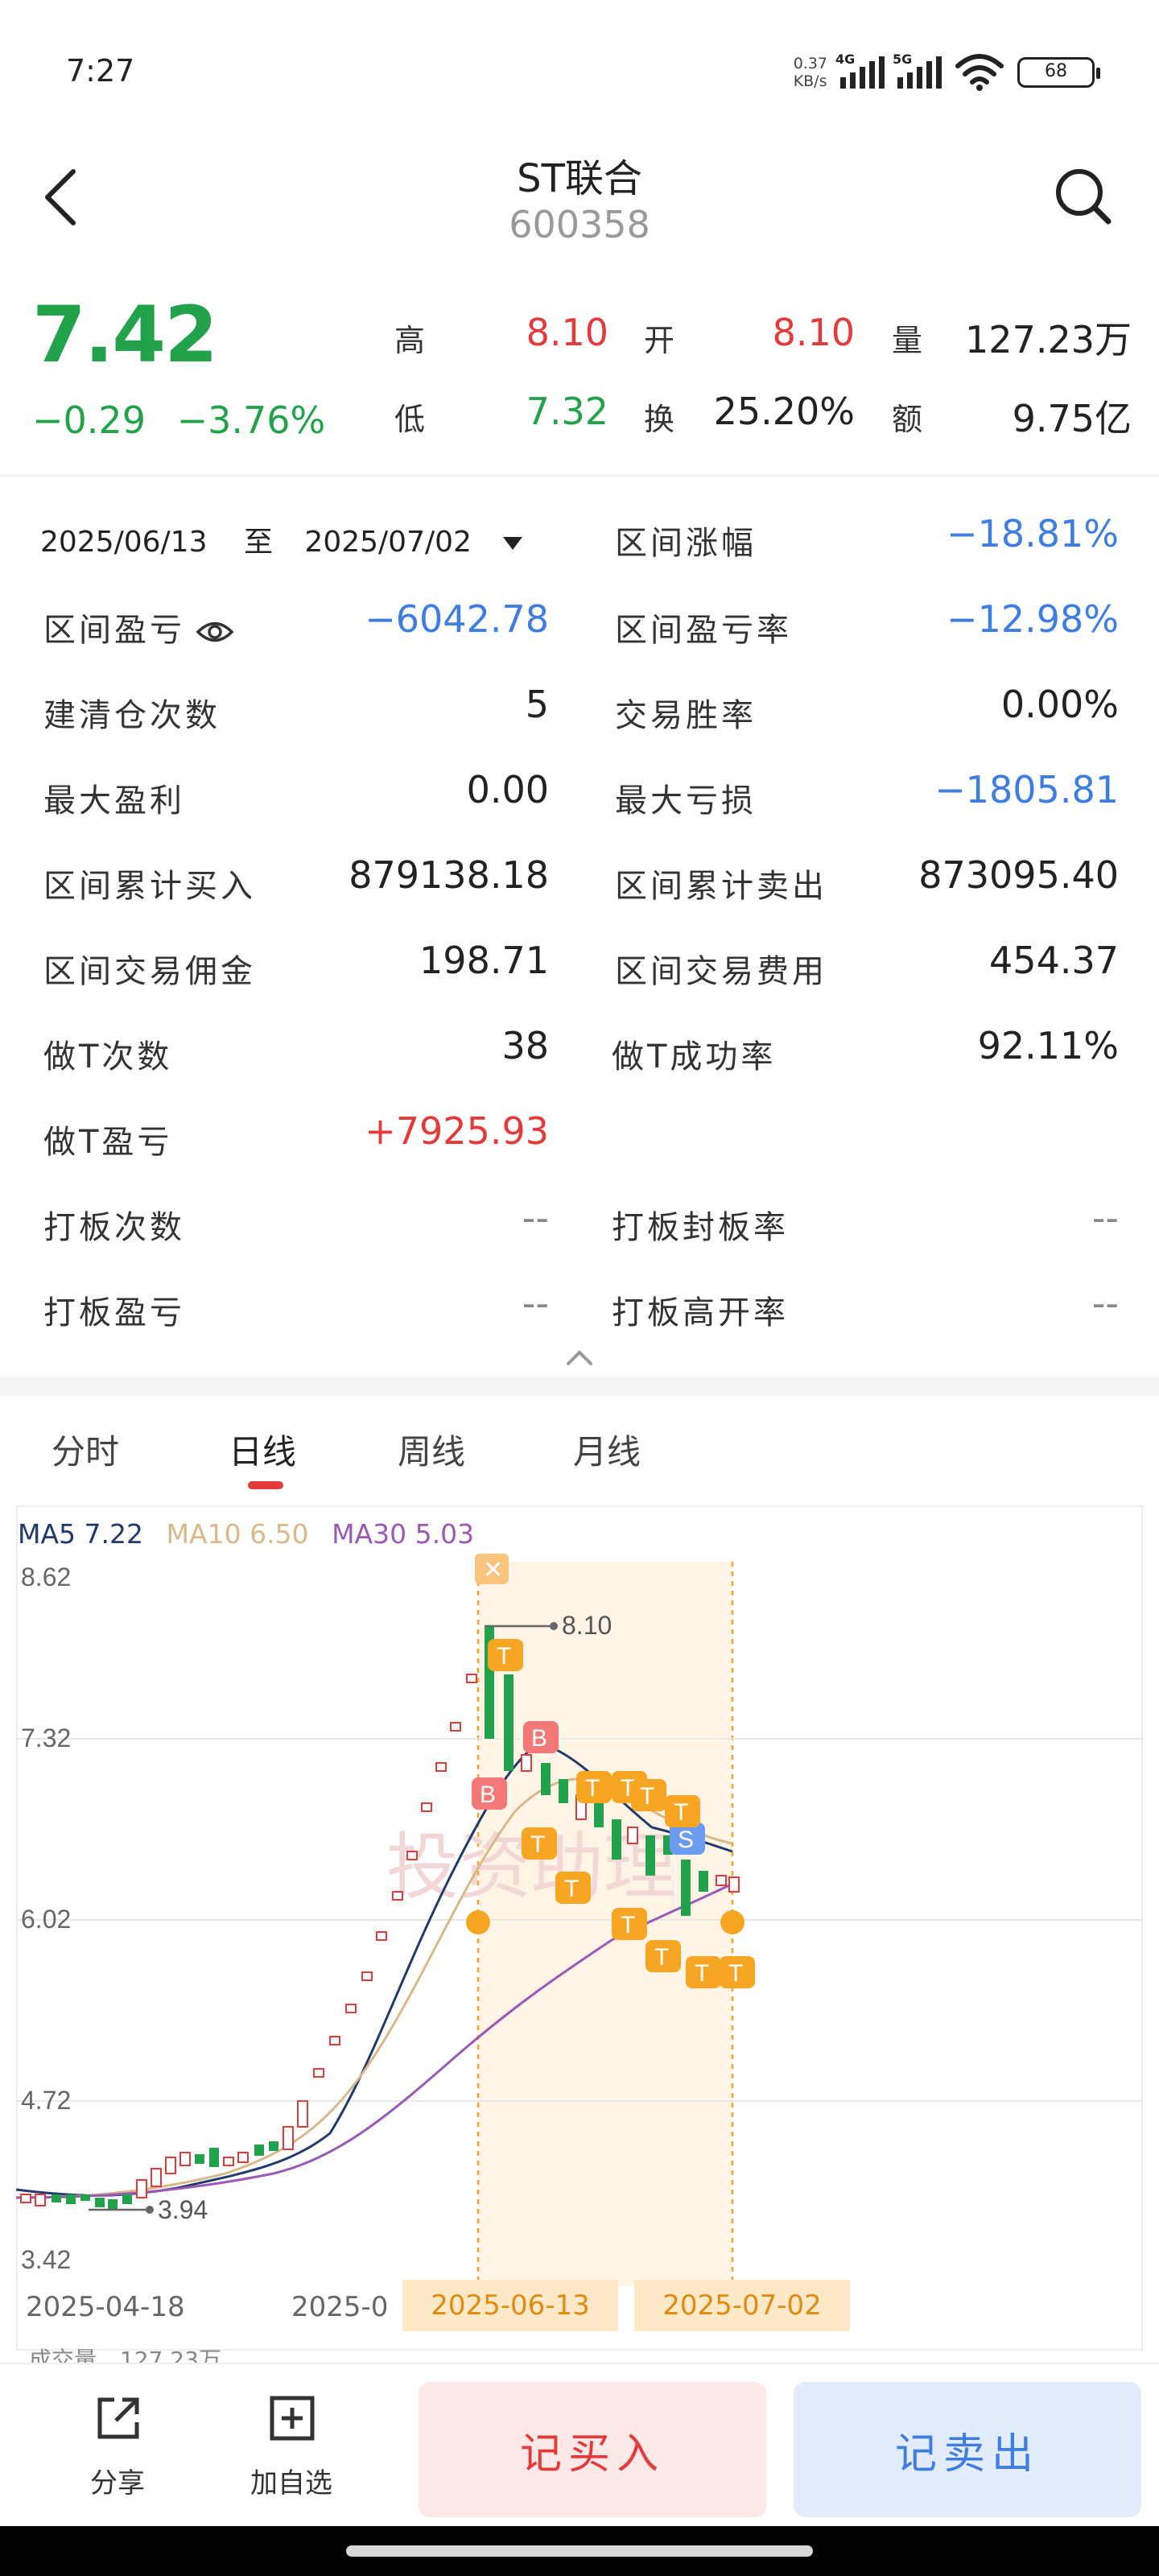  Describe the element at coordinates (579, 68) in the screenshot. I see `status-bar: 7:27 0.37 KB/s 4G 5G 68` at that location.